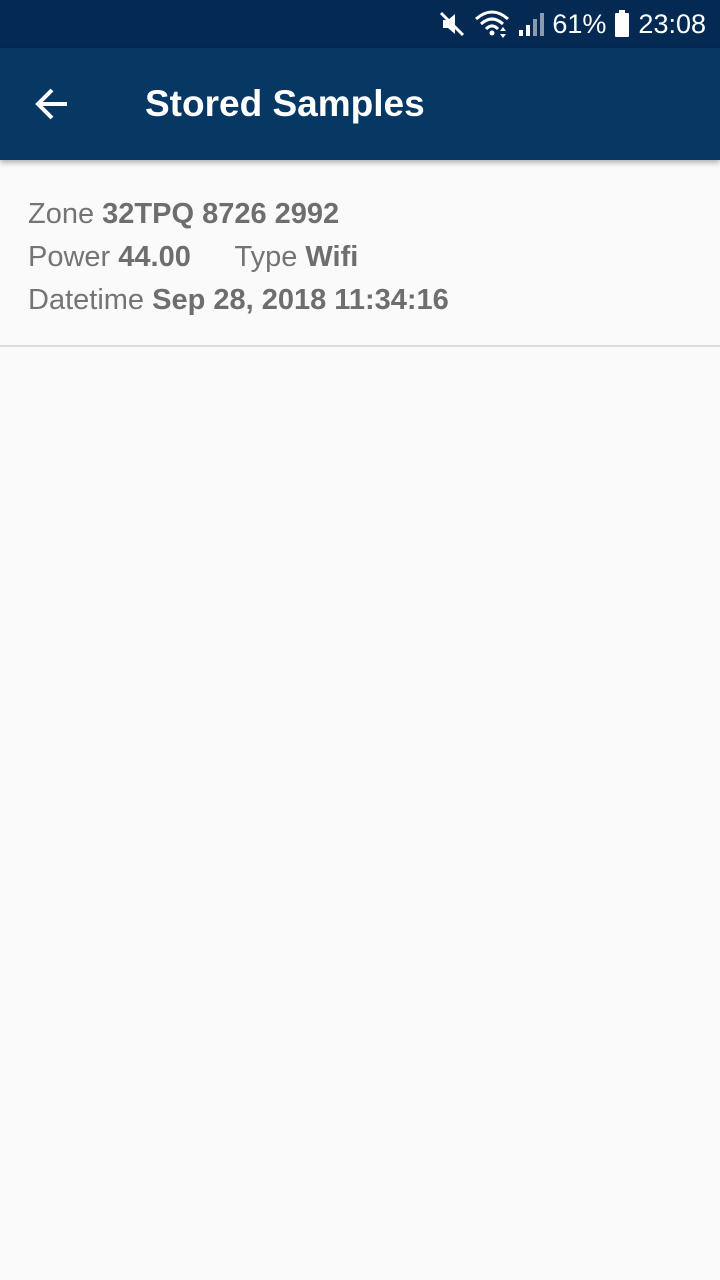  I want to click on power-label: Power, so click(69, 257).